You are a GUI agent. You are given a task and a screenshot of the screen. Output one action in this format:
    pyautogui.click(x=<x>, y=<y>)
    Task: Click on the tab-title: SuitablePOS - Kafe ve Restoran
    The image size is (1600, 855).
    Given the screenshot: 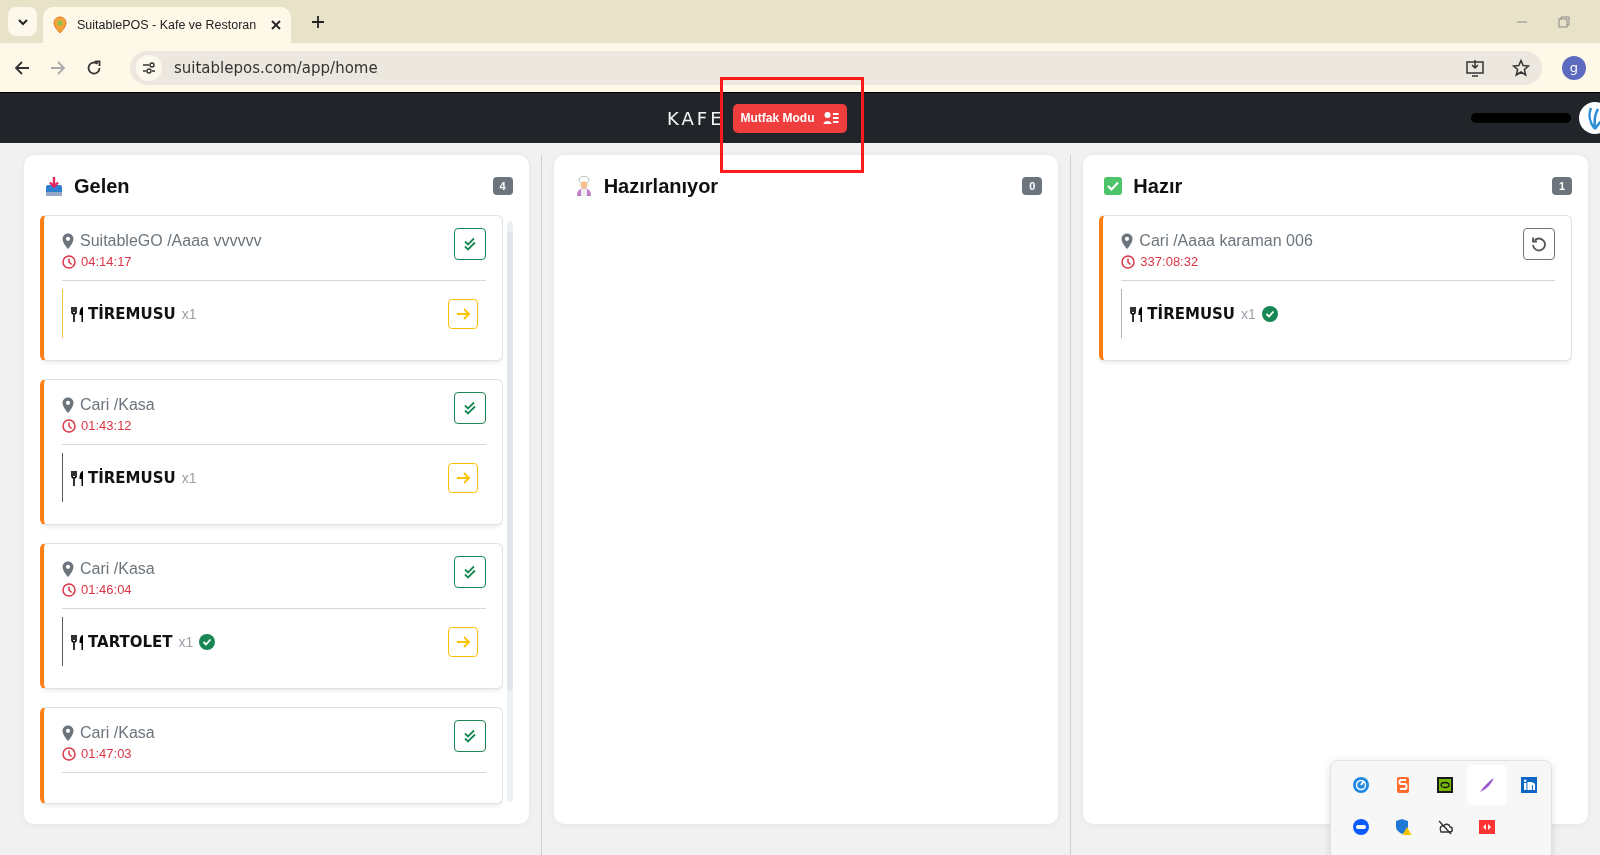 What is the action you would take?
    pyautogui.click(x=167, y=25)
    